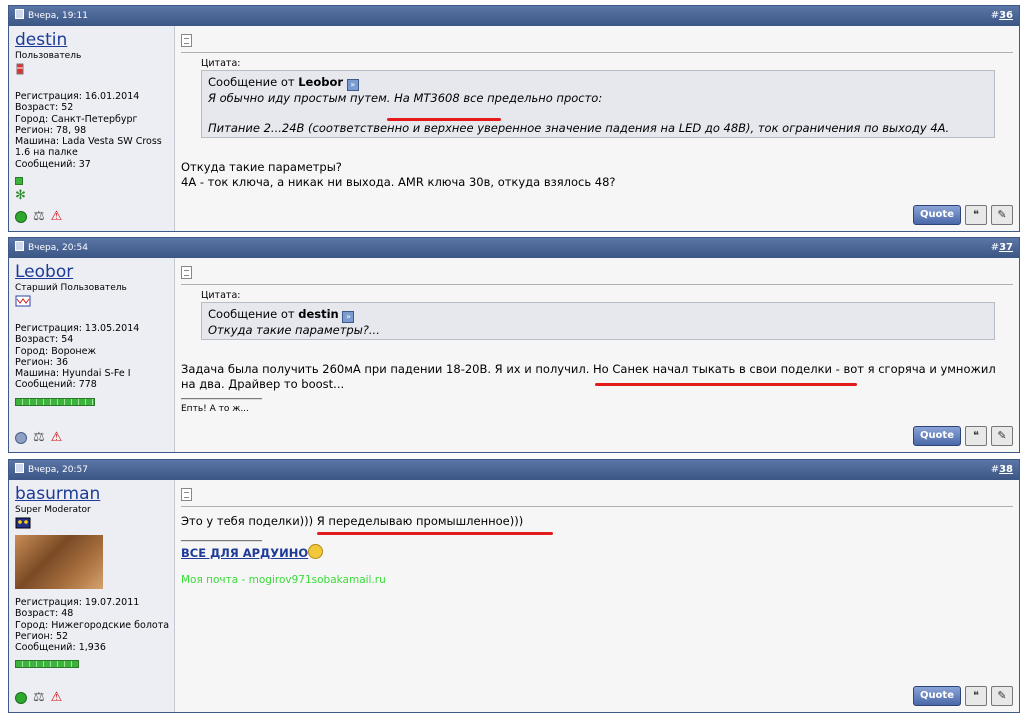  What do you see at coordinates (53, 510) in the screenshot?
I see `user-title: Super Moderator` at bounding box center [53, 510].